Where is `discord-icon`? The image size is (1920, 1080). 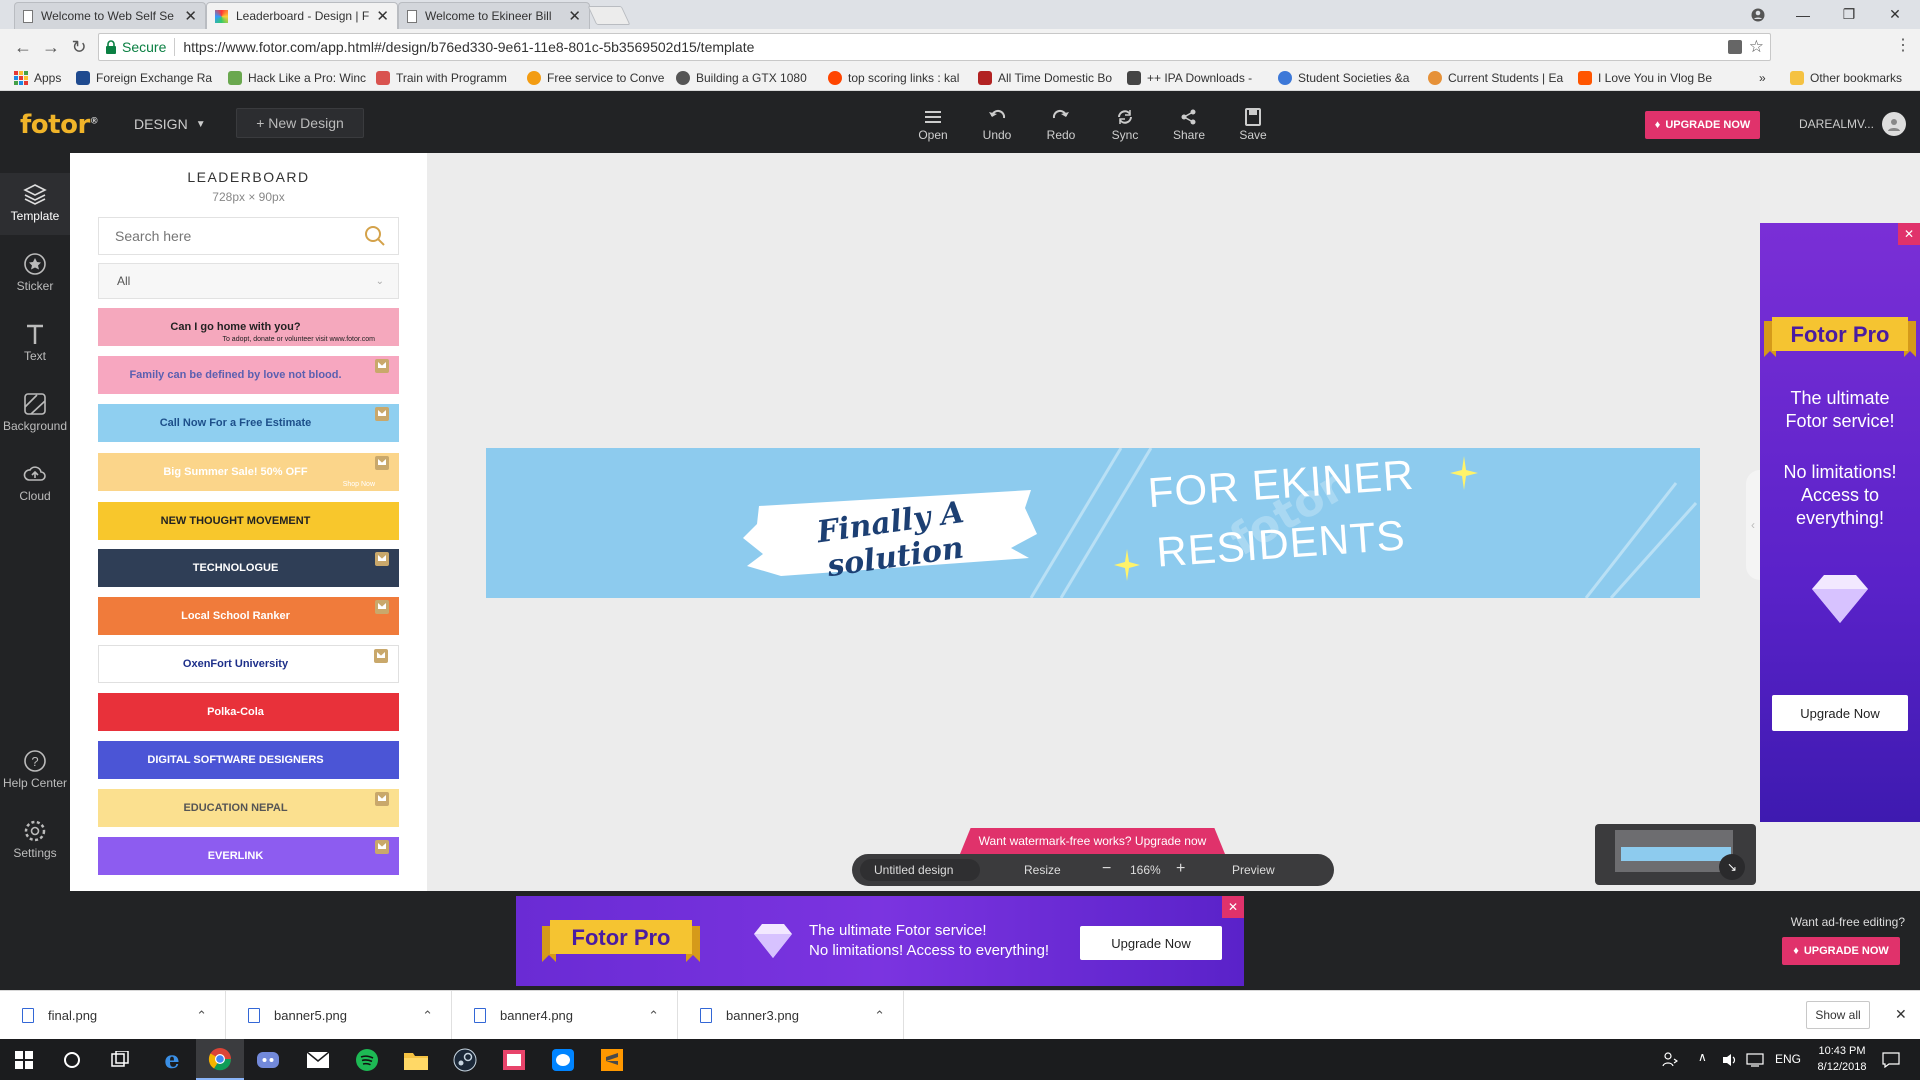 discord-icon is located at coordinates (268, 1059).